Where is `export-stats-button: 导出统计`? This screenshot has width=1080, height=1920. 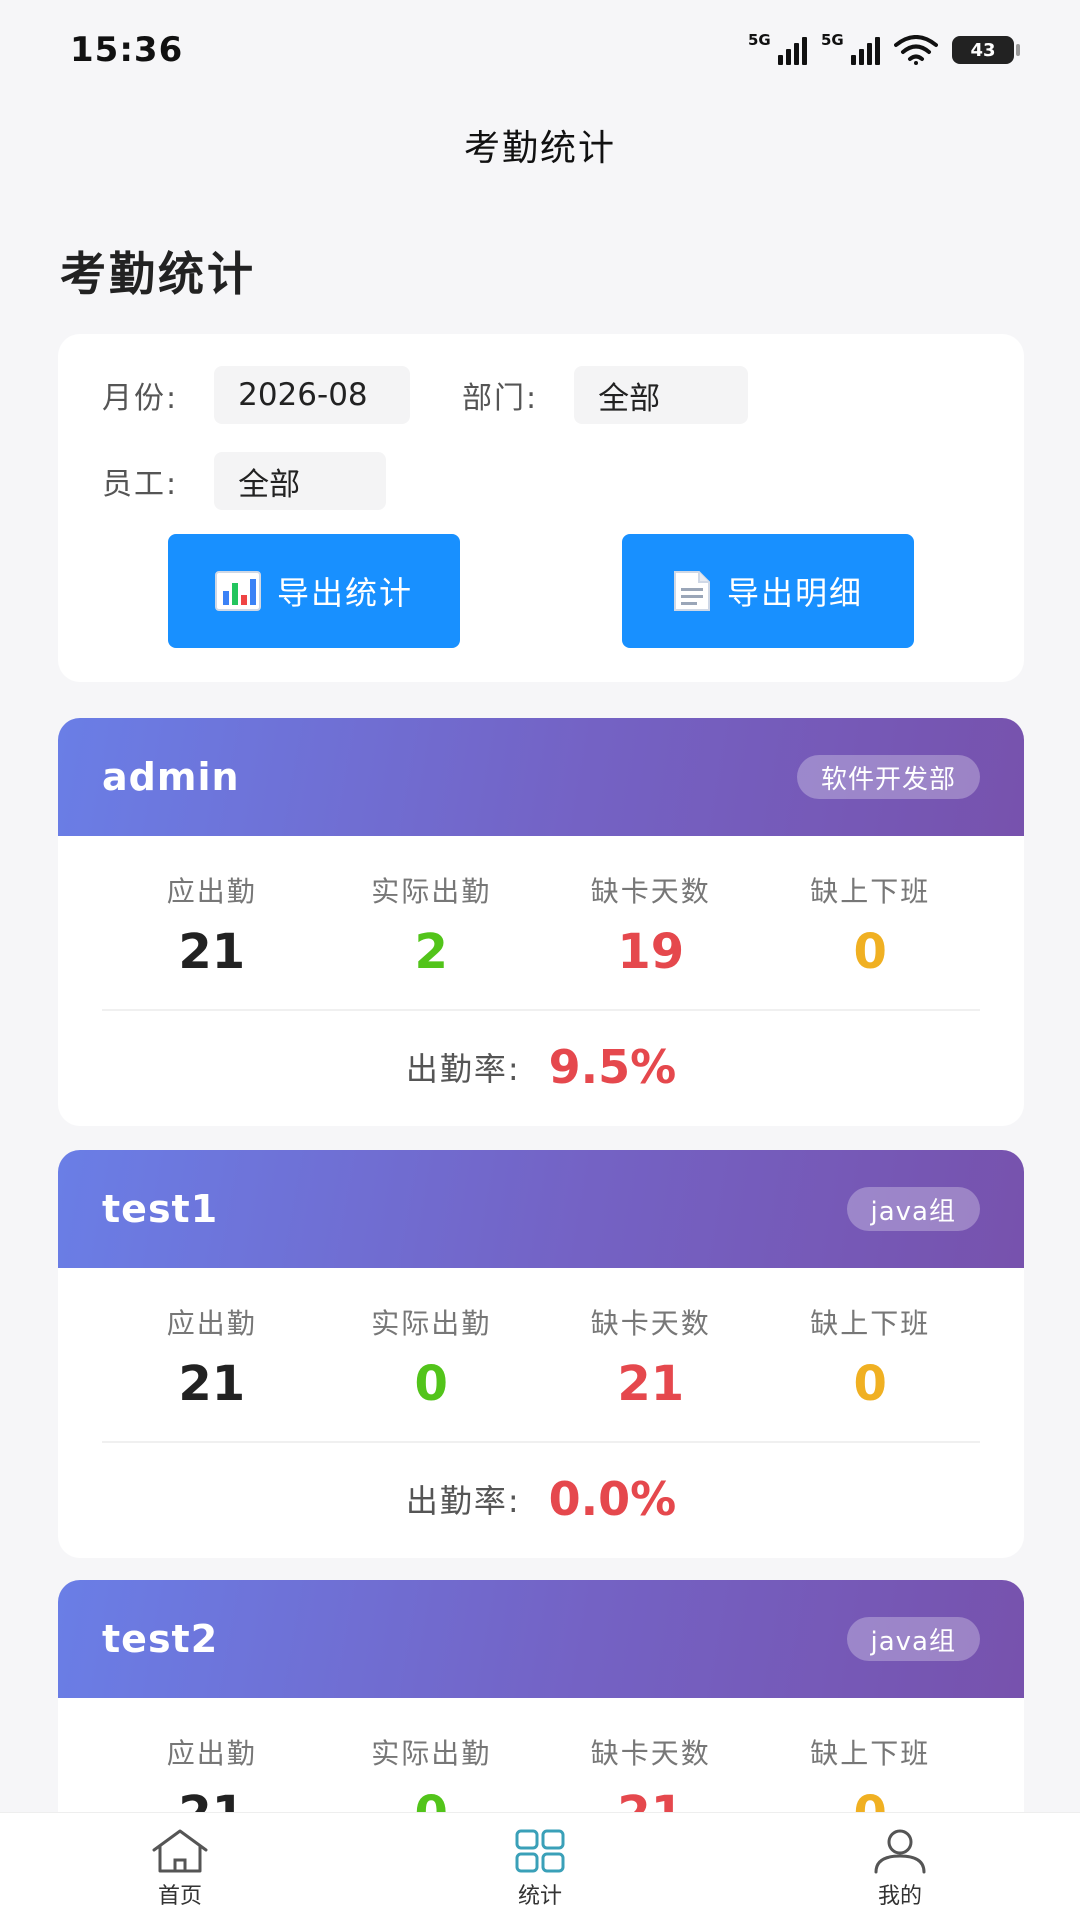
export-stats-button: 导出统计 is located at coordinates (314, 591).